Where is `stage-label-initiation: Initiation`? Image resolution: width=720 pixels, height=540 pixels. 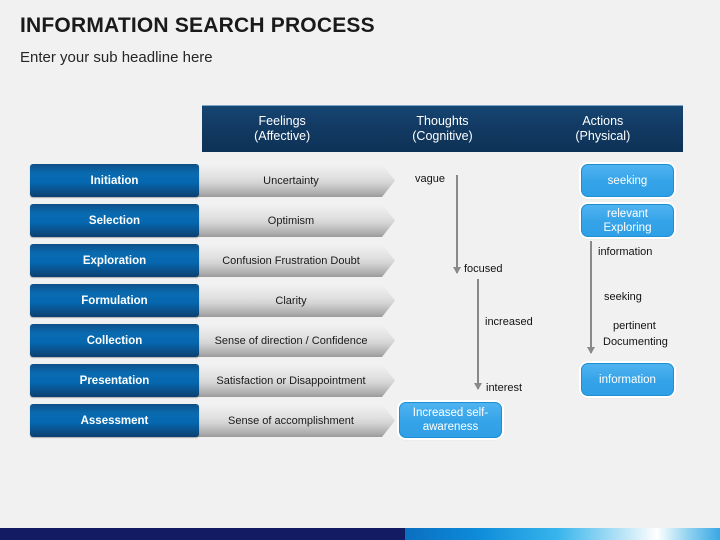 stage-label-initiation: Initiation is located at coordinates (114, 180).